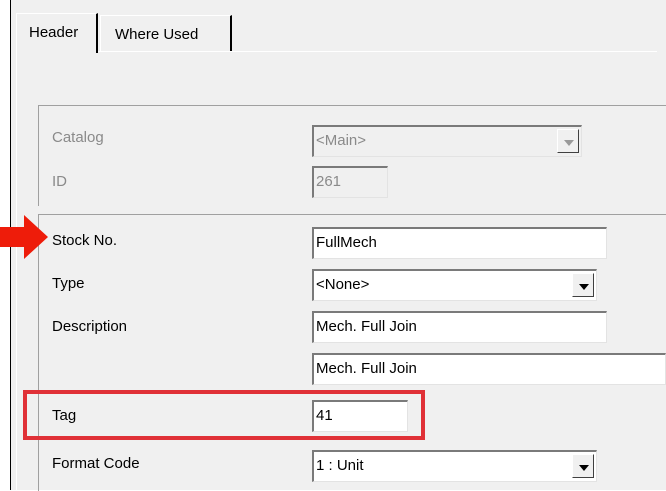 The height and width of the screenshot is (491, 666). I want to click on description-field: Mech. Full Join, so click(459, 327).